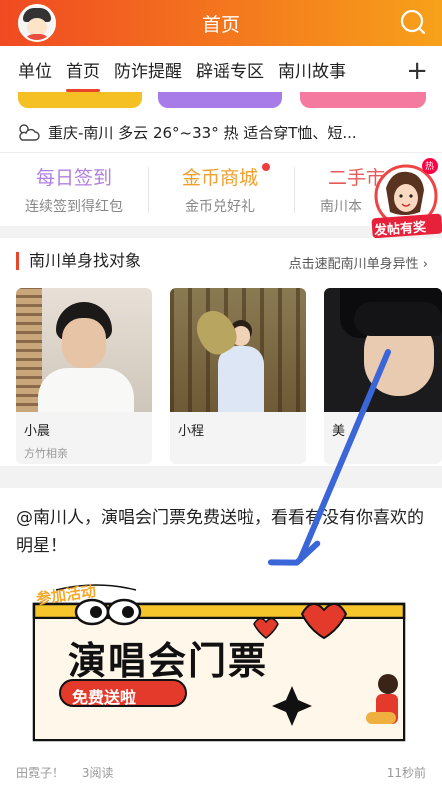  What do you see at coordinates (74, 189) in the screenshot?
I see `shortcut-checkin: 每日签到 连续签到得红包` at bounding box center [74, 189].